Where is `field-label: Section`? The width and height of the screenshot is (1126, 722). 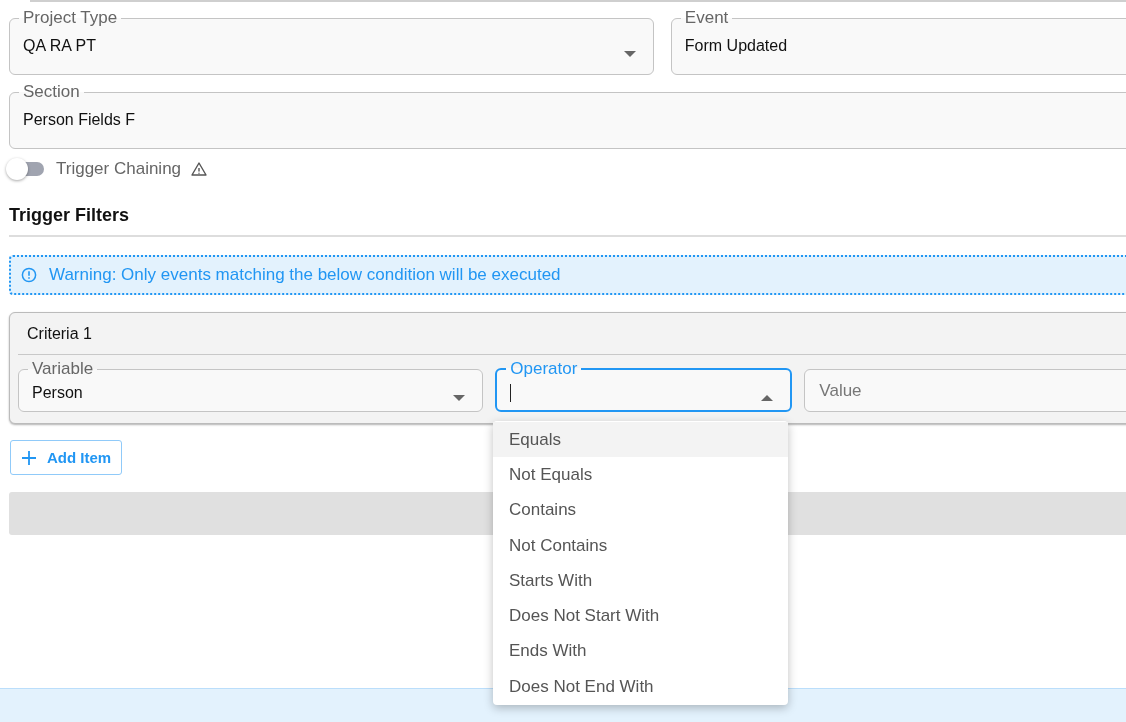 field-label: Section is located at coordinates (51, 92).